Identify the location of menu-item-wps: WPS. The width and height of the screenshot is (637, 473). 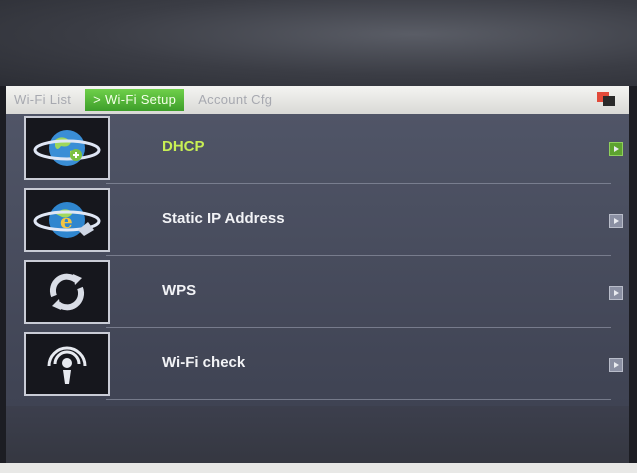
(317, 293).